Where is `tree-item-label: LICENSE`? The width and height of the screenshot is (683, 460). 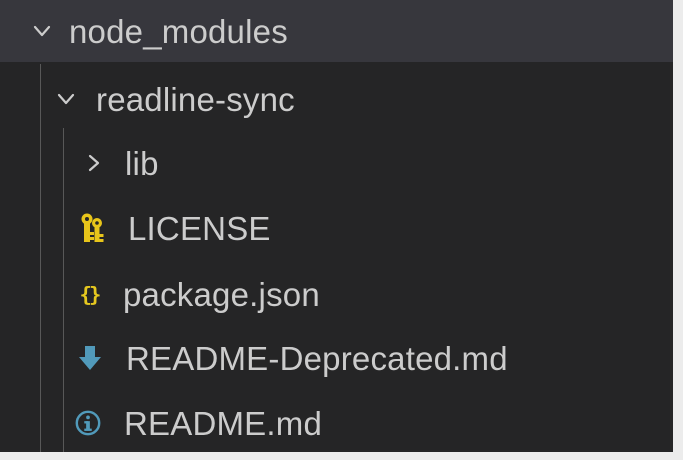 tree-item-label: LICENSE is located at coordinates (199, 228).